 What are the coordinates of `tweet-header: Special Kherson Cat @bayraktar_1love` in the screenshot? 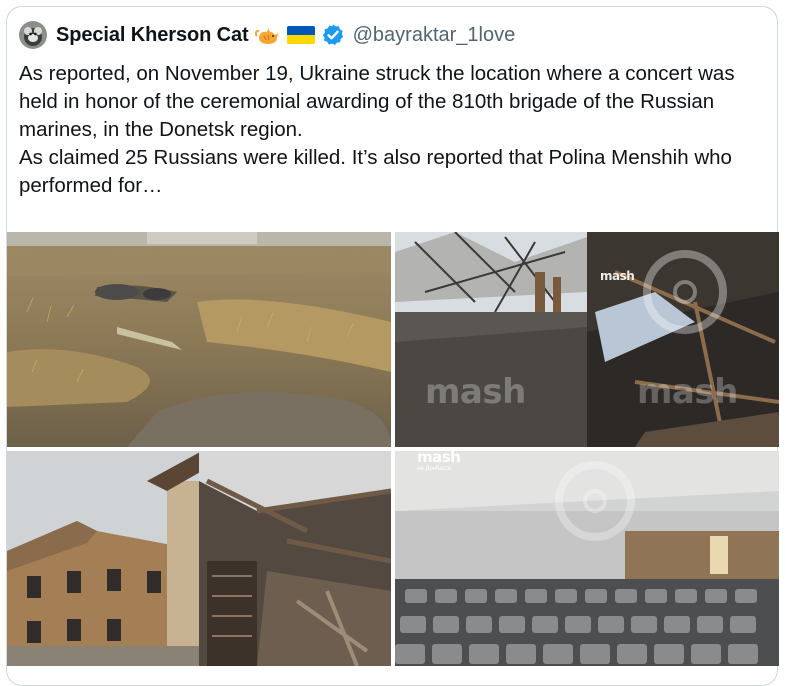 It's located at (267, 35).